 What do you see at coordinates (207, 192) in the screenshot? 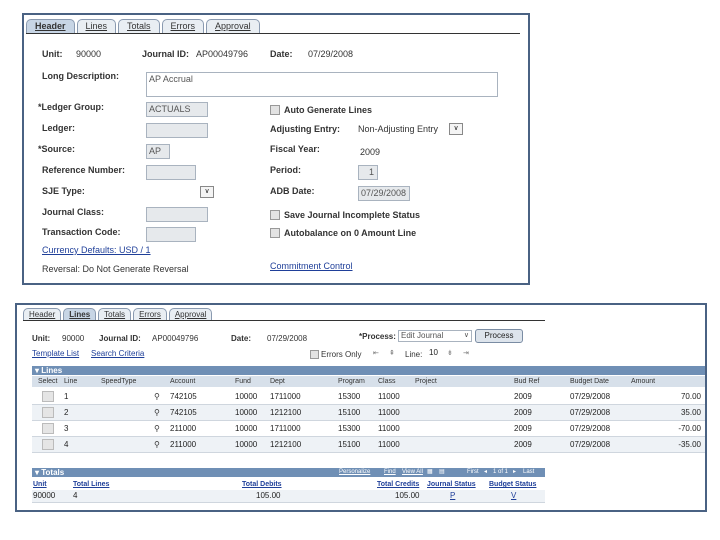
I see `sje-type-dropdown: ∨` at bounding box center [207, 192].